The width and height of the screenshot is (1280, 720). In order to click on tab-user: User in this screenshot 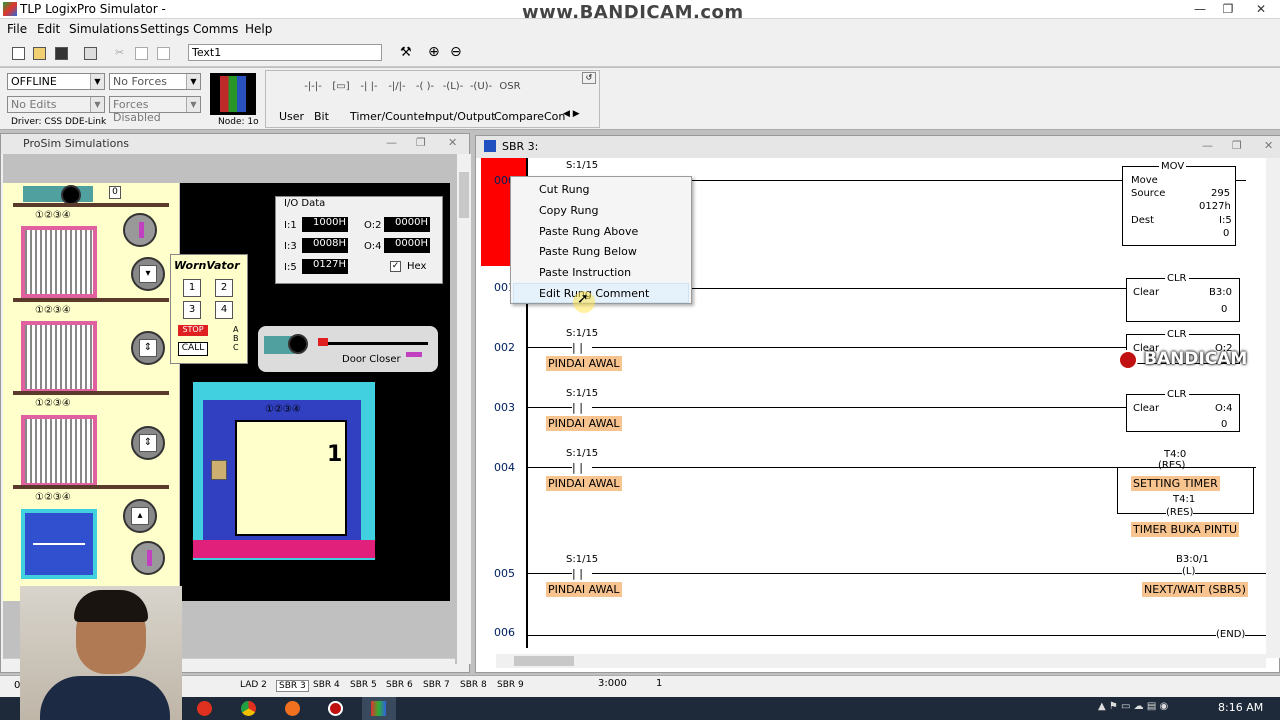, I will do `click(291, 116)`.